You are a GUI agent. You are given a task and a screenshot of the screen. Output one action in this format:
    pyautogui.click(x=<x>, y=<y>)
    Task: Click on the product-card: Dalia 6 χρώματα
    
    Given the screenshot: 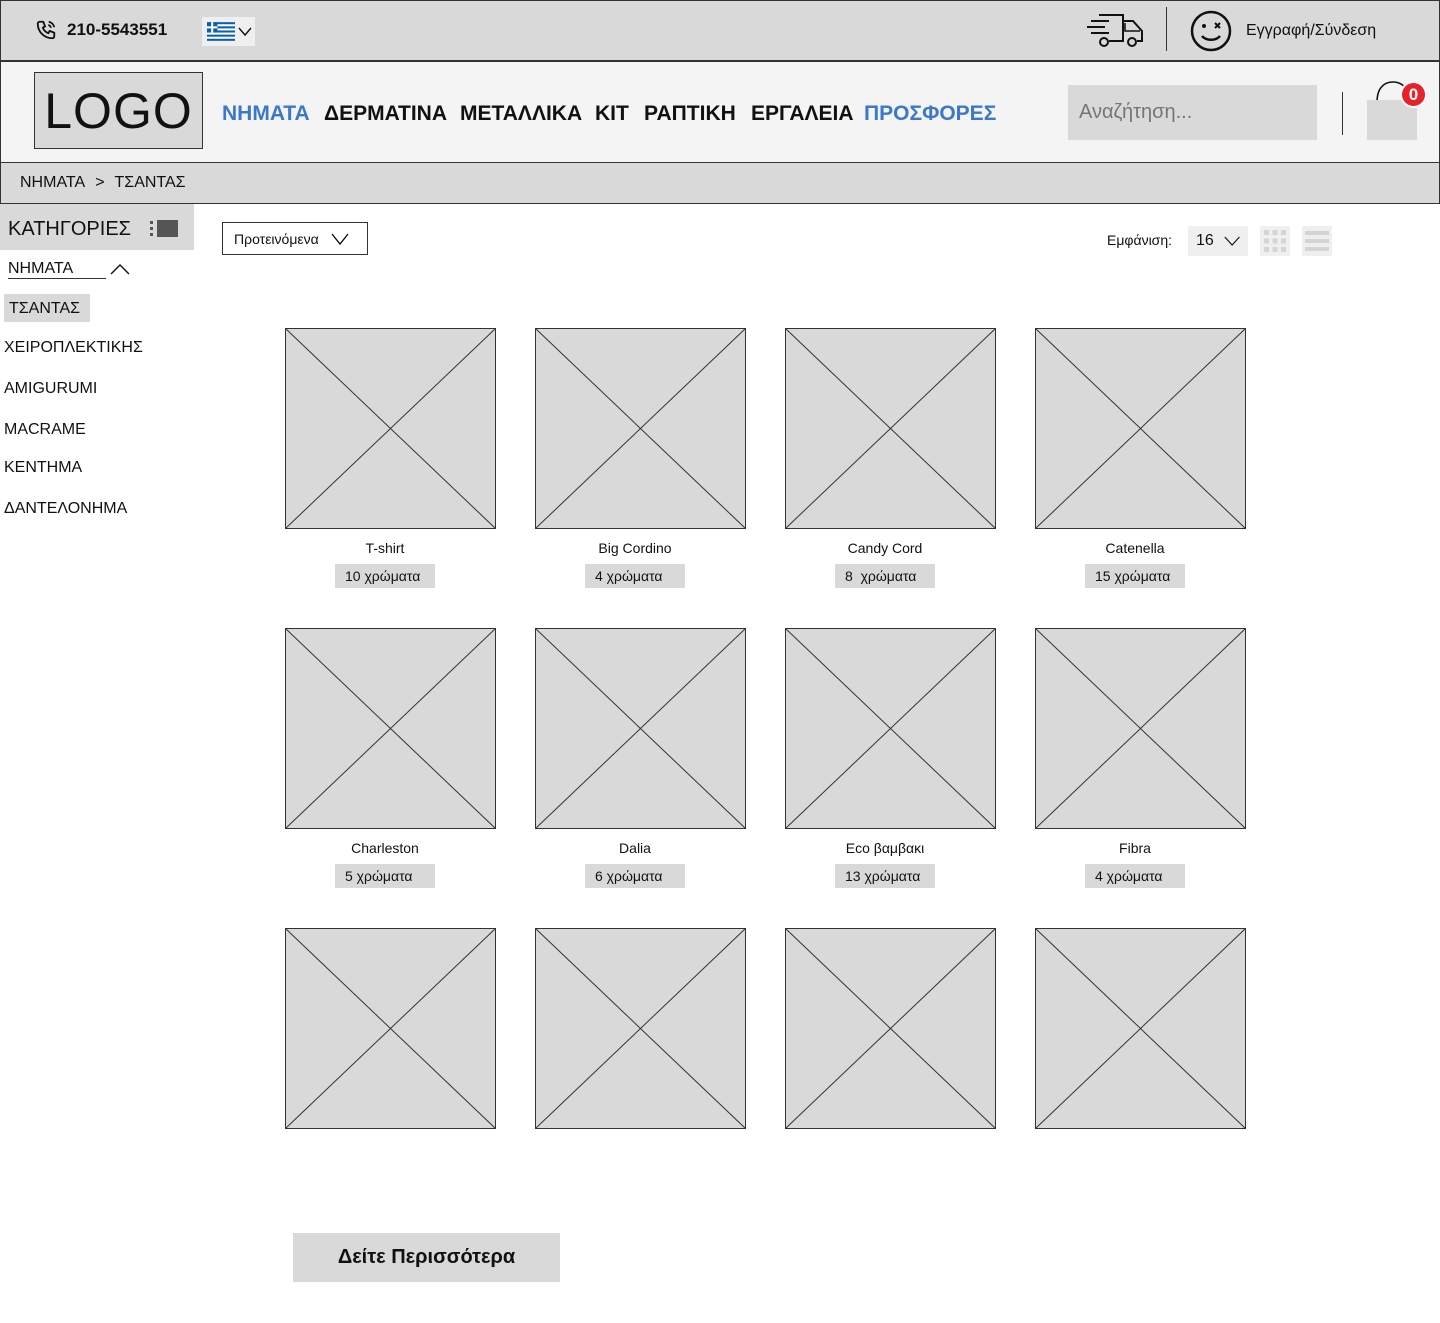 What is the action you would take?
    pyautogui.click(x=641, y=758)
    